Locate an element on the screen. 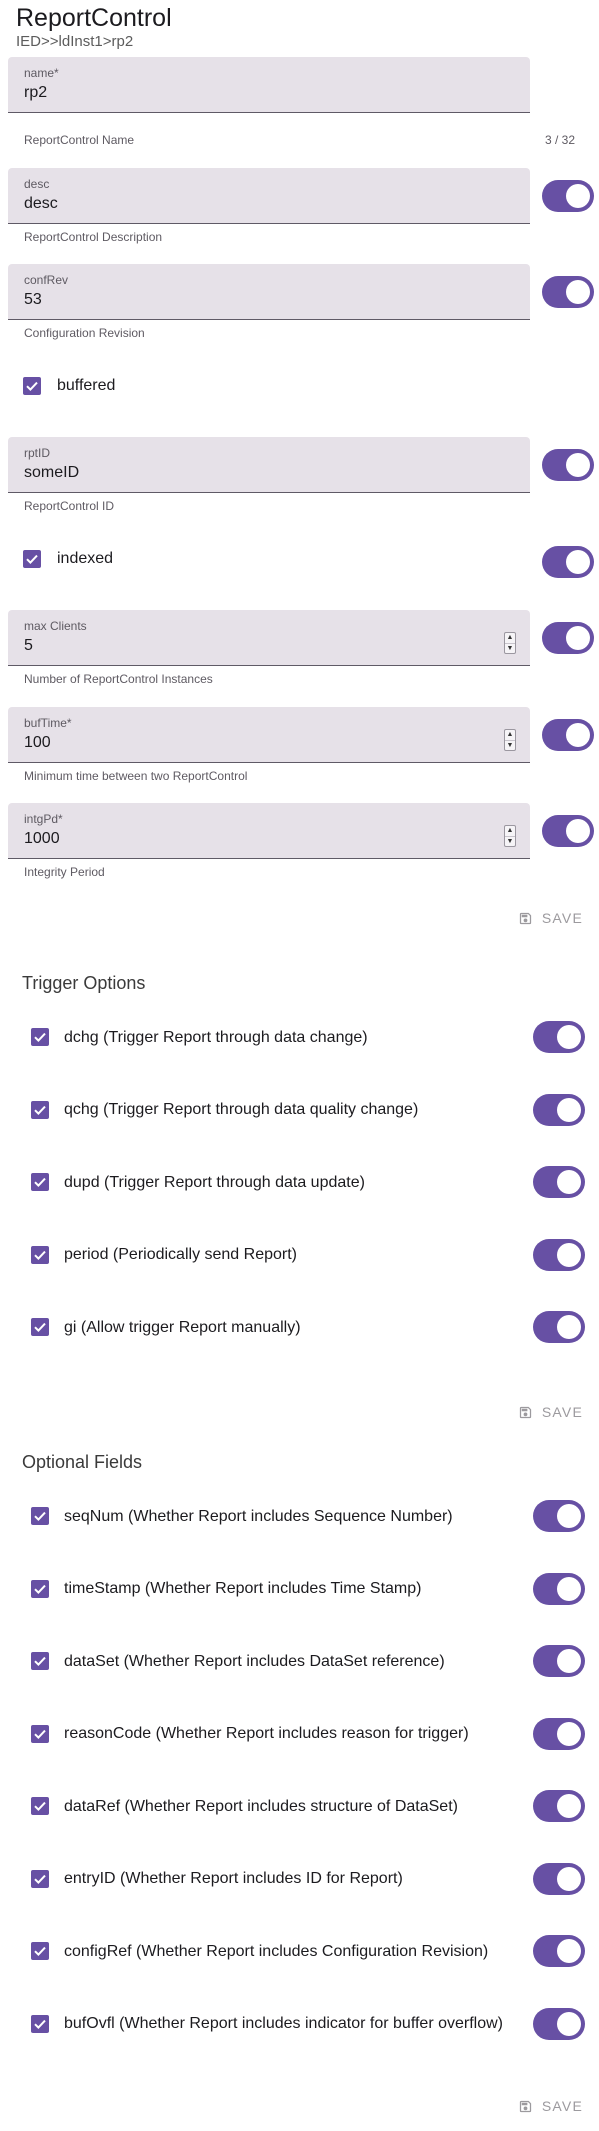 This screenshot has height=2131, width=599. name-field-label: name* is located at coordinates (41, 73).